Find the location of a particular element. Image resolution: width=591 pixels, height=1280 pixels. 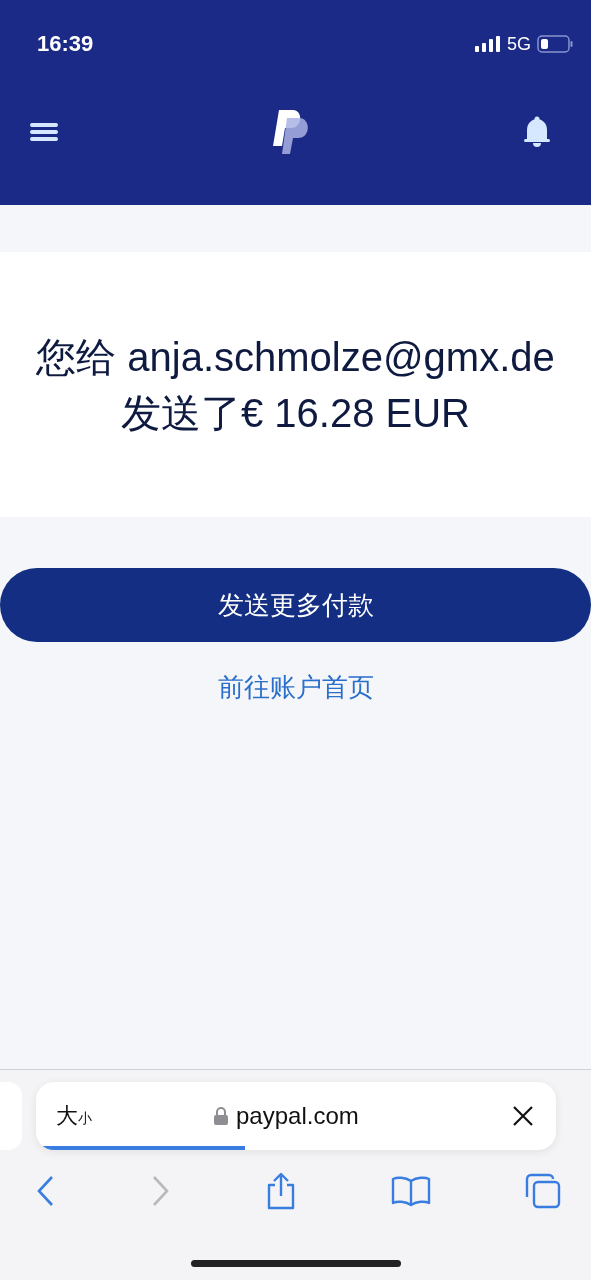

address-bar: 大小 paypal.com is located at coordinates (296, 1116).